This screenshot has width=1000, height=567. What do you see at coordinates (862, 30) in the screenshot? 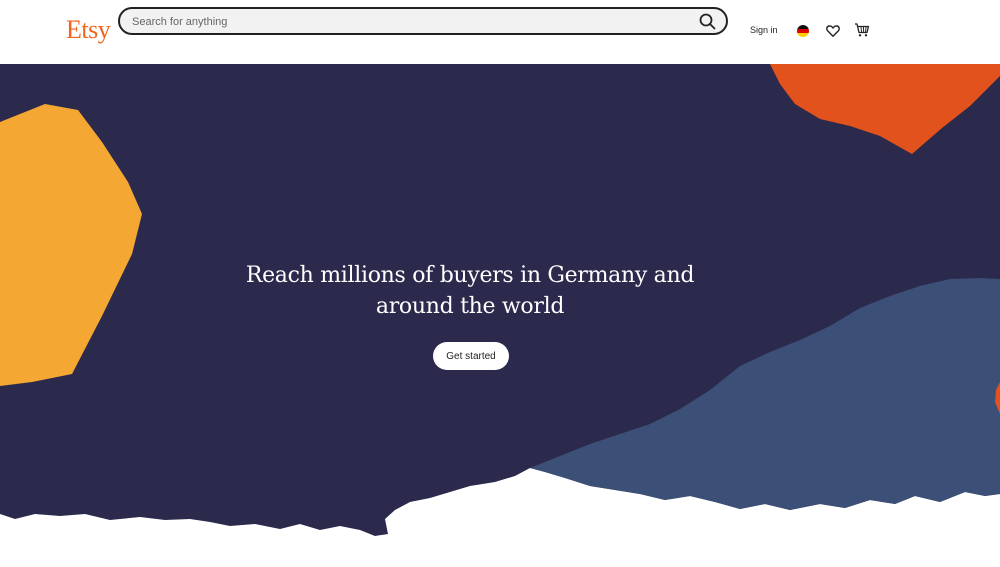
I see `cart-icon` at bounding box center [862, 30].